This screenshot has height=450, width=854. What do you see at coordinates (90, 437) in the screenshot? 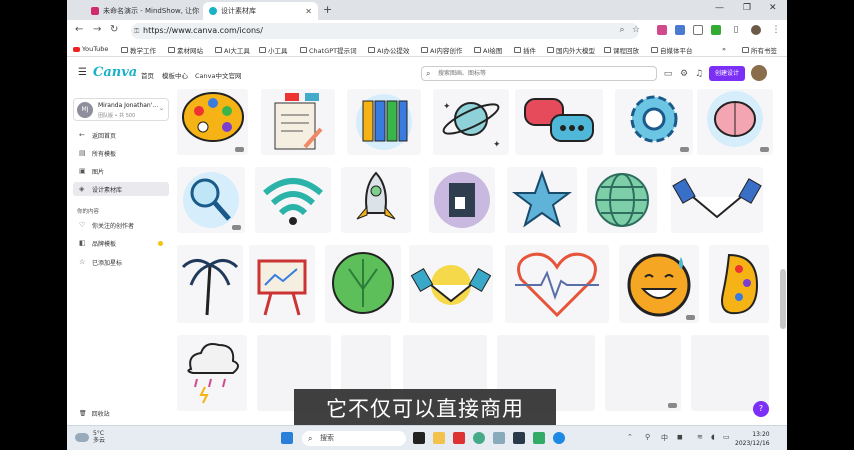
I see `weather-widget: 5°C 多云` at bounding box center [90, 437].